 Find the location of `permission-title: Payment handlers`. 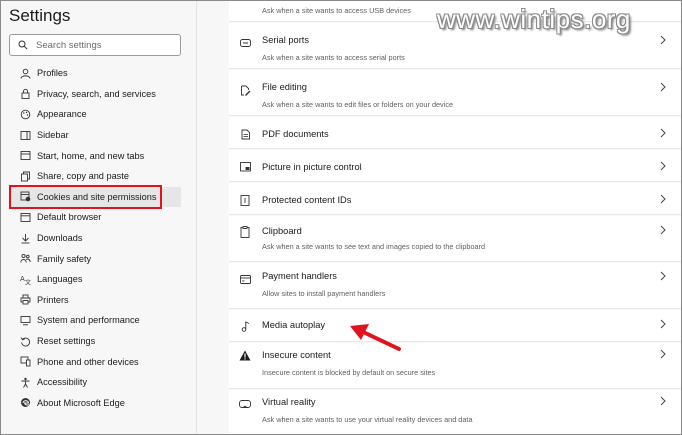

permission-title: Payment handlers is located at coordinates (299, 276).